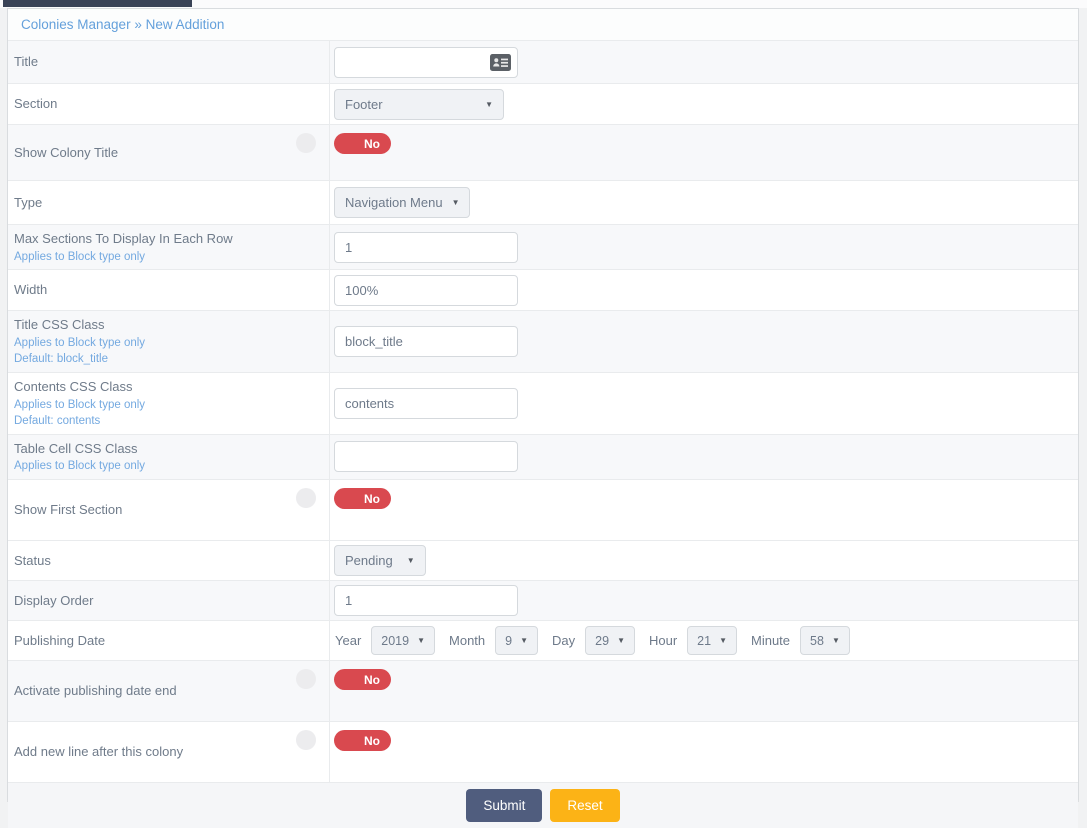 This screenshot has height=828, width=1087. I want to click on form-actions: Submit Reset, so click(543, 805).